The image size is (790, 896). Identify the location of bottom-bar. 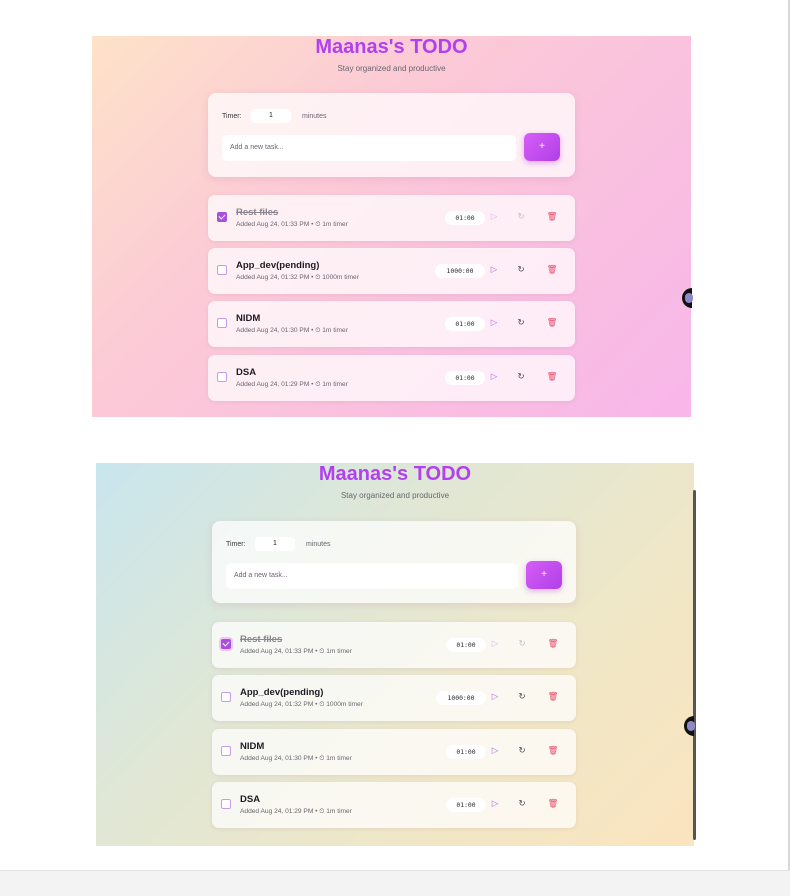
(395, 883).